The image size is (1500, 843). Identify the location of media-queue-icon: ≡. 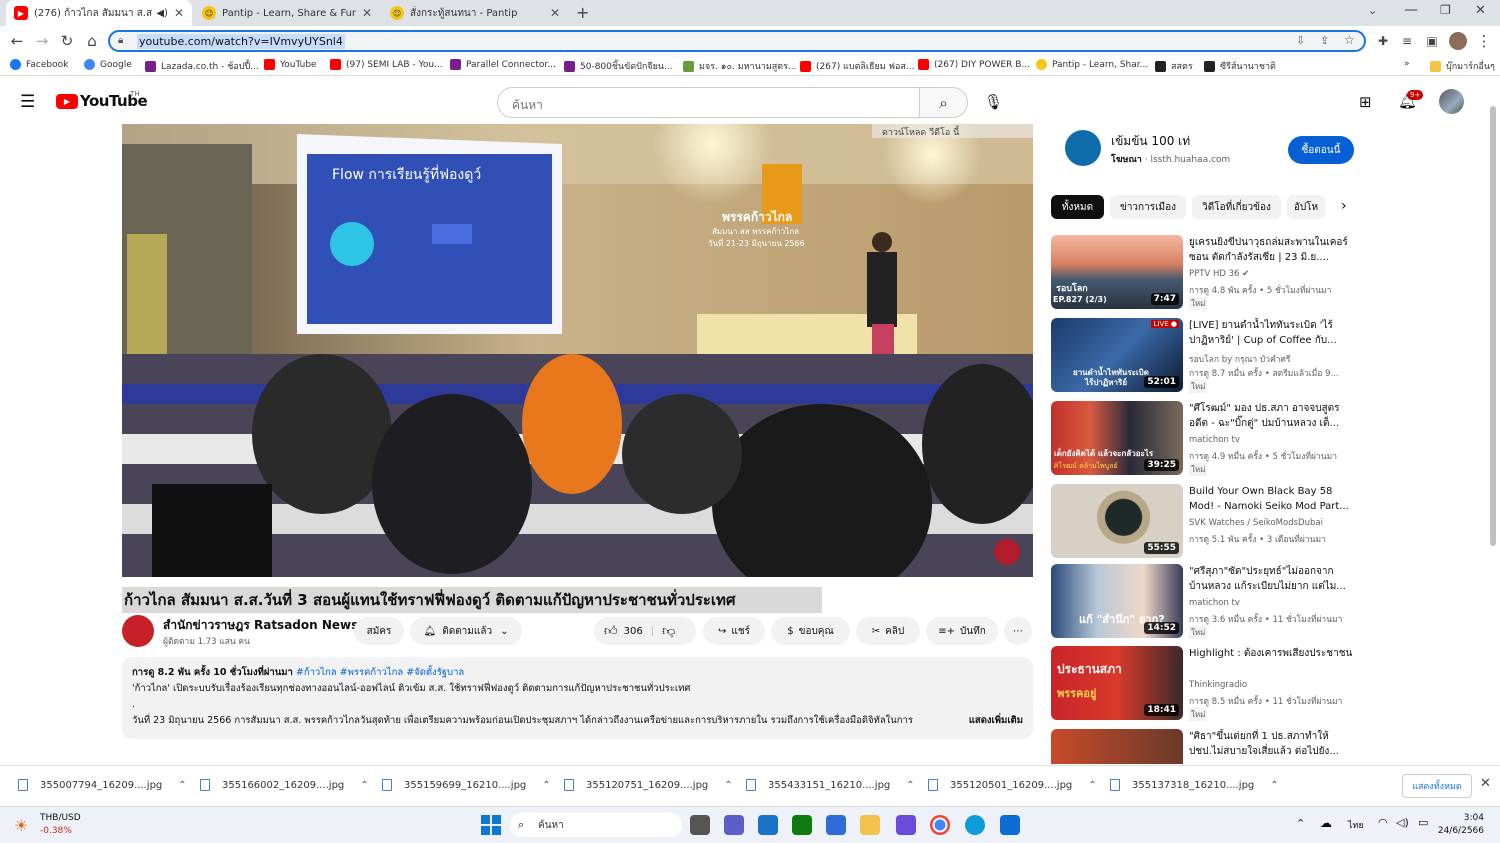
(1407, 41).